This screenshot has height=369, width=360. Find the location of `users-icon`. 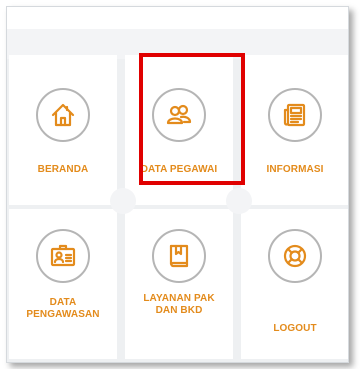

users-icon is located at coordinates (179, 114).